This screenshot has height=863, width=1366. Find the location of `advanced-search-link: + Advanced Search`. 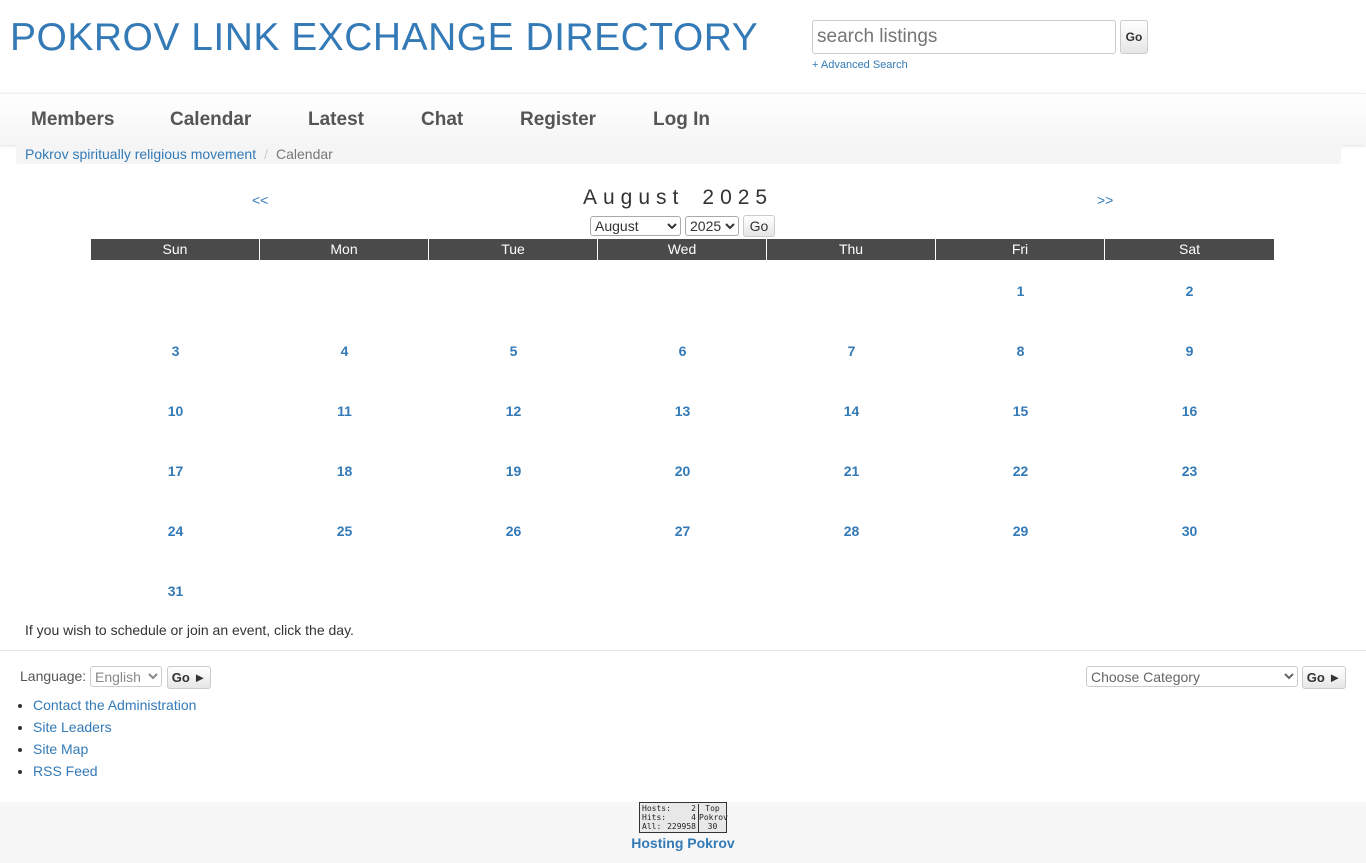

advanced-search-link: + Advanced Search is located at coordinates (860, 65).